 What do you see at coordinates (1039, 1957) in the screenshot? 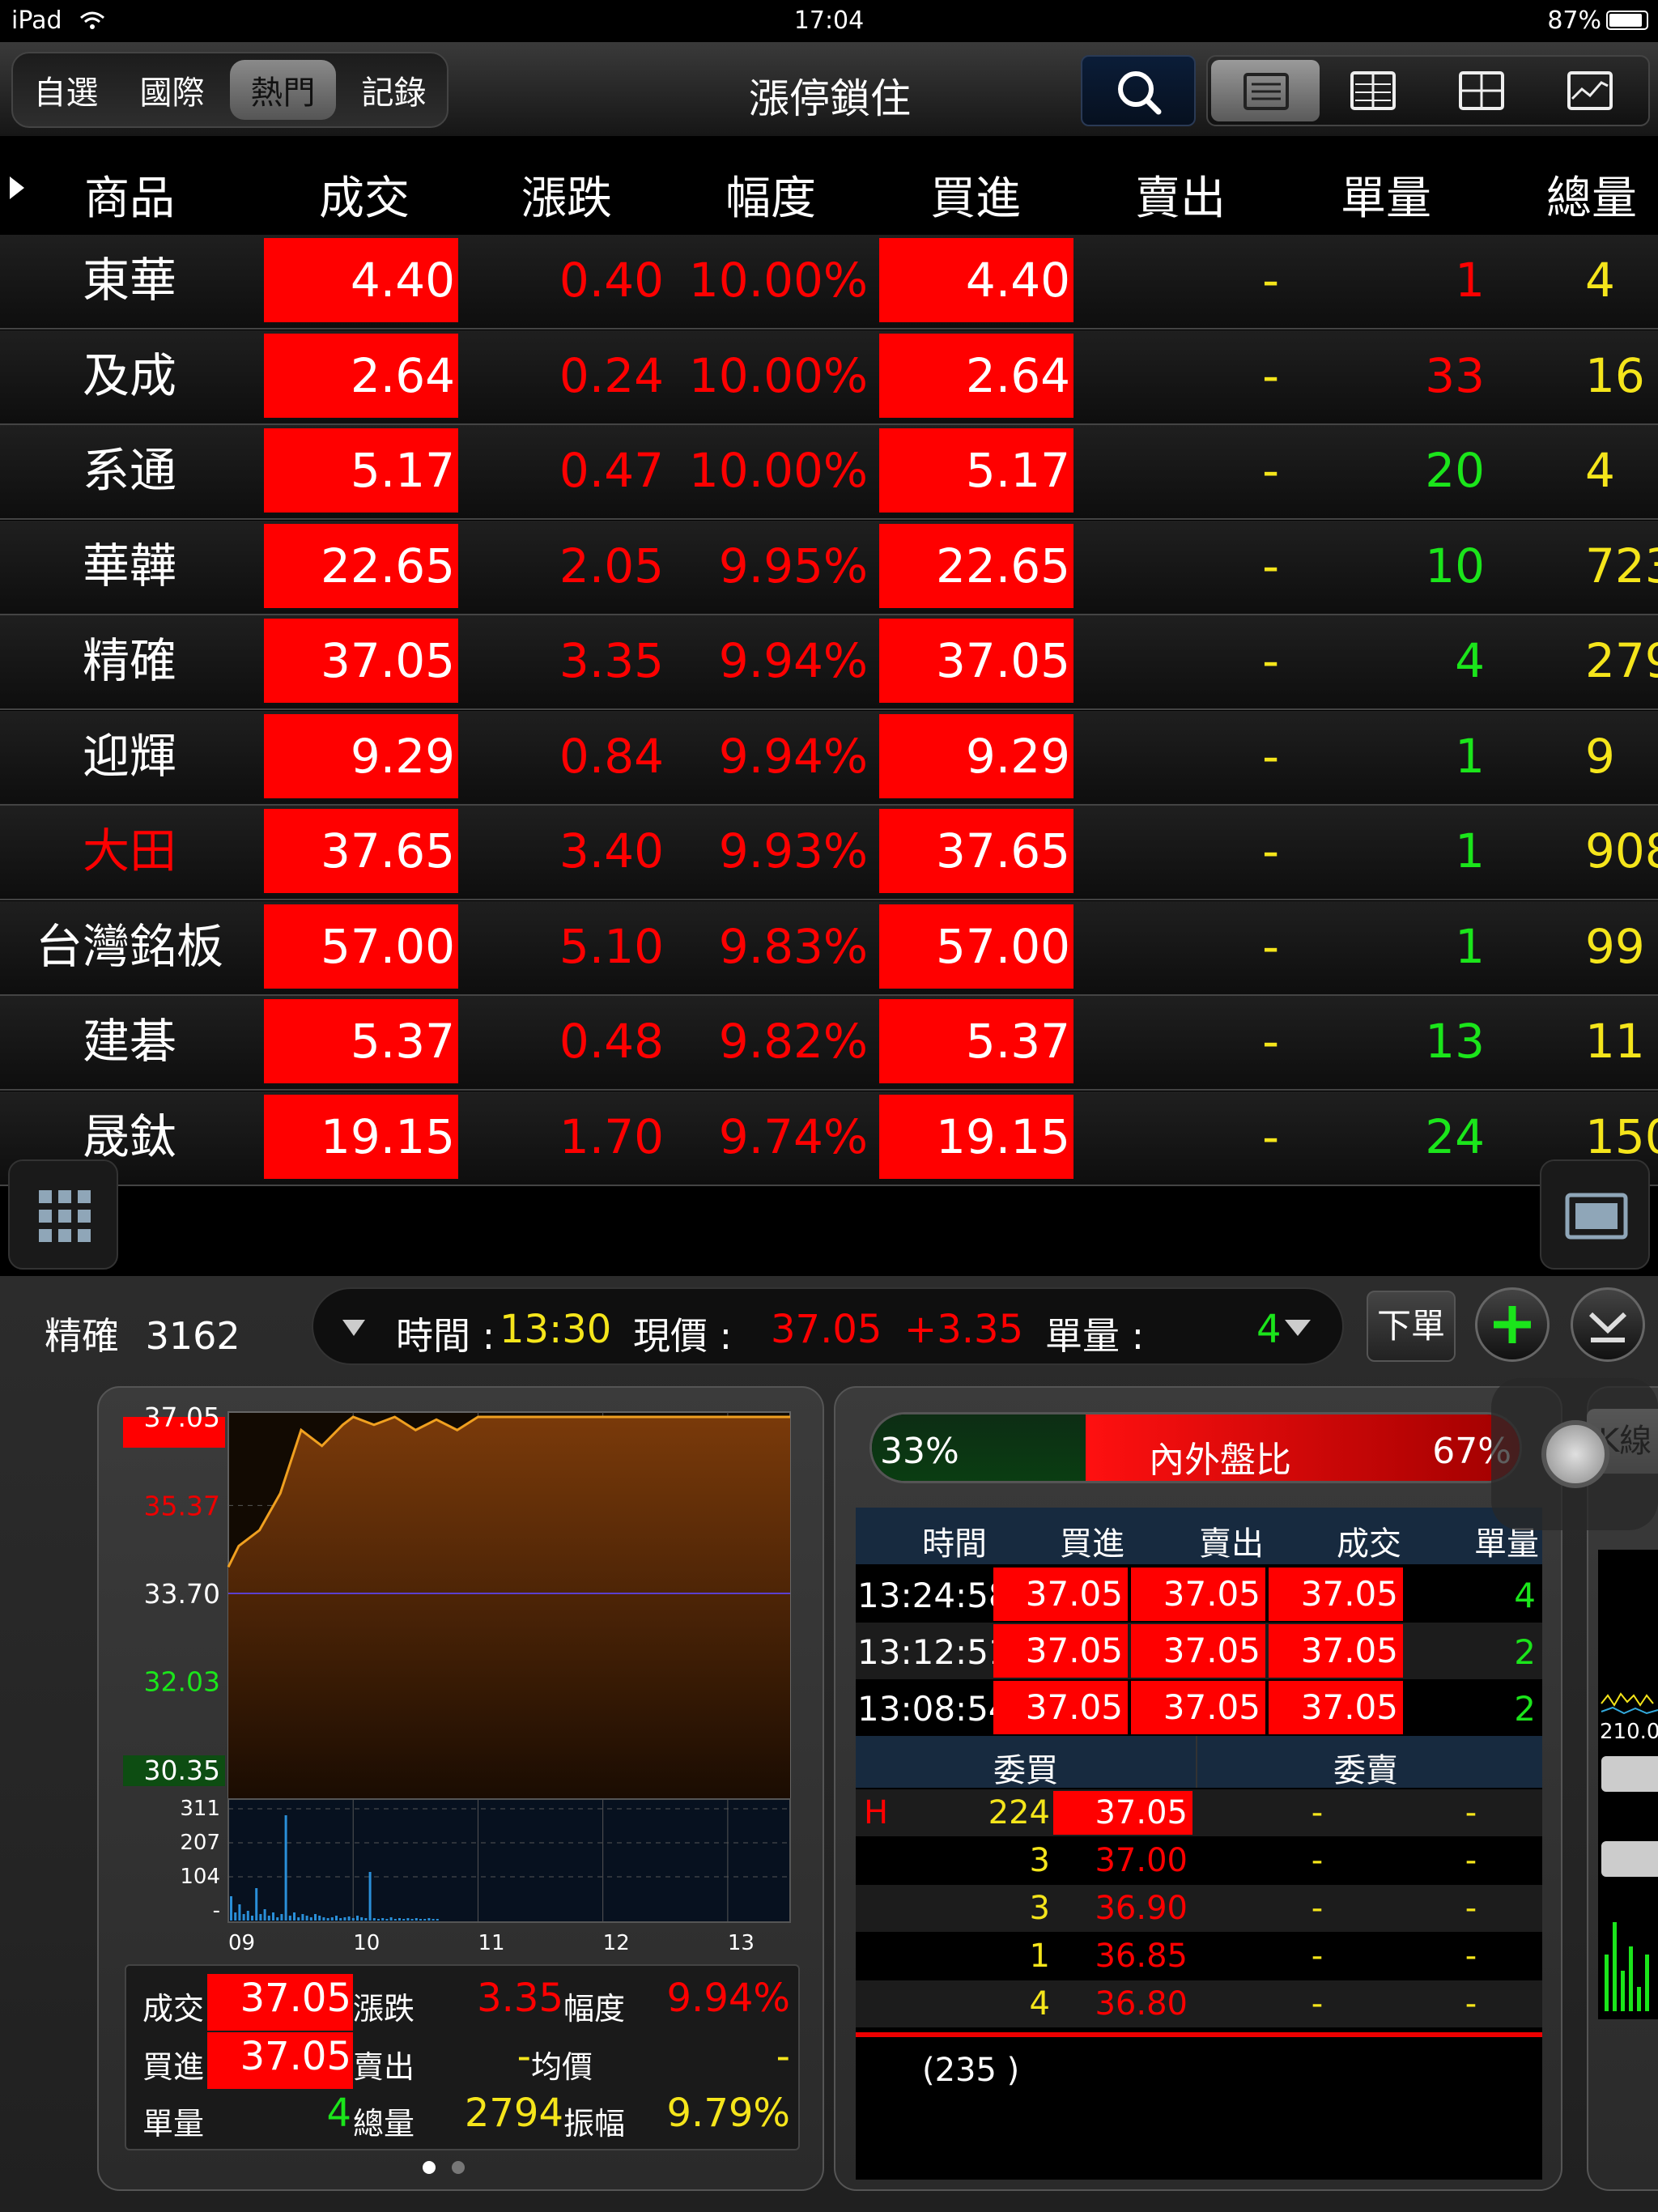
I see `quote-bid-qty: 1` at bounding box center [1039, 1957].